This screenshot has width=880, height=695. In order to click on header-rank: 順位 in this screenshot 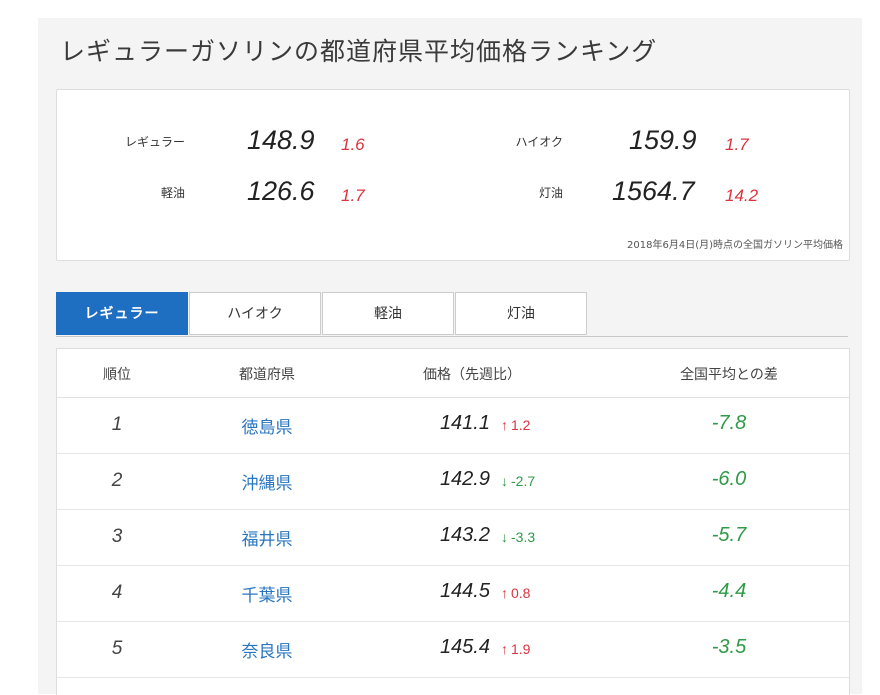, I will do `click(117, 375)`.